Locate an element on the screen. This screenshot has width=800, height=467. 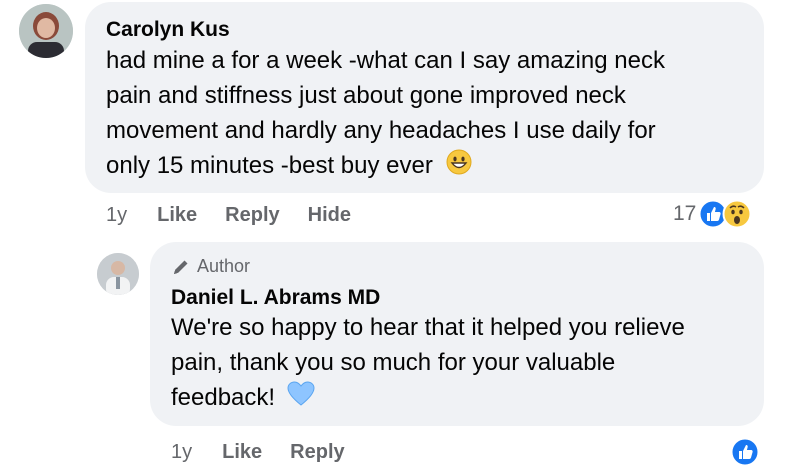
like-icon is located at coordinates (745, 452).